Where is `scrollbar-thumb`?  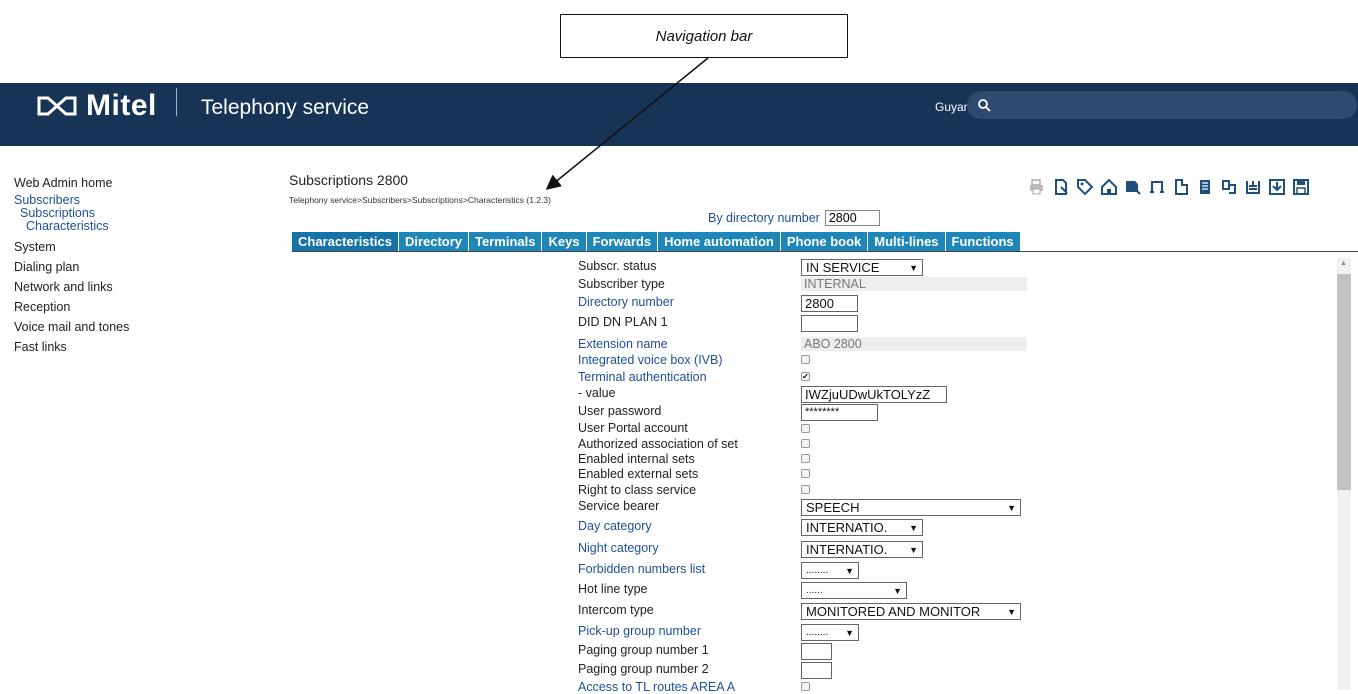
scrollbar-thumb is located at coordinates (1344, 382).